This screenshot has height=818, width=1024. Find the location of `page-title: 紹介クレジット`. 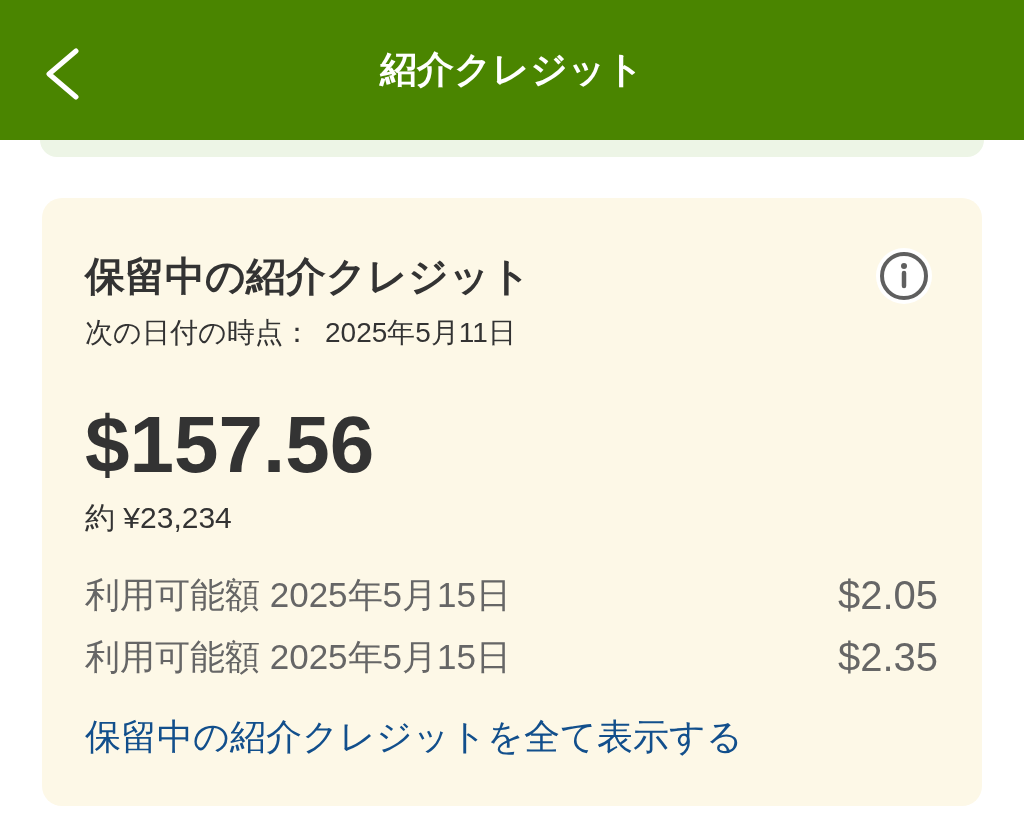

page-title: 紹介クレジット is located at coordinates (512, 70).